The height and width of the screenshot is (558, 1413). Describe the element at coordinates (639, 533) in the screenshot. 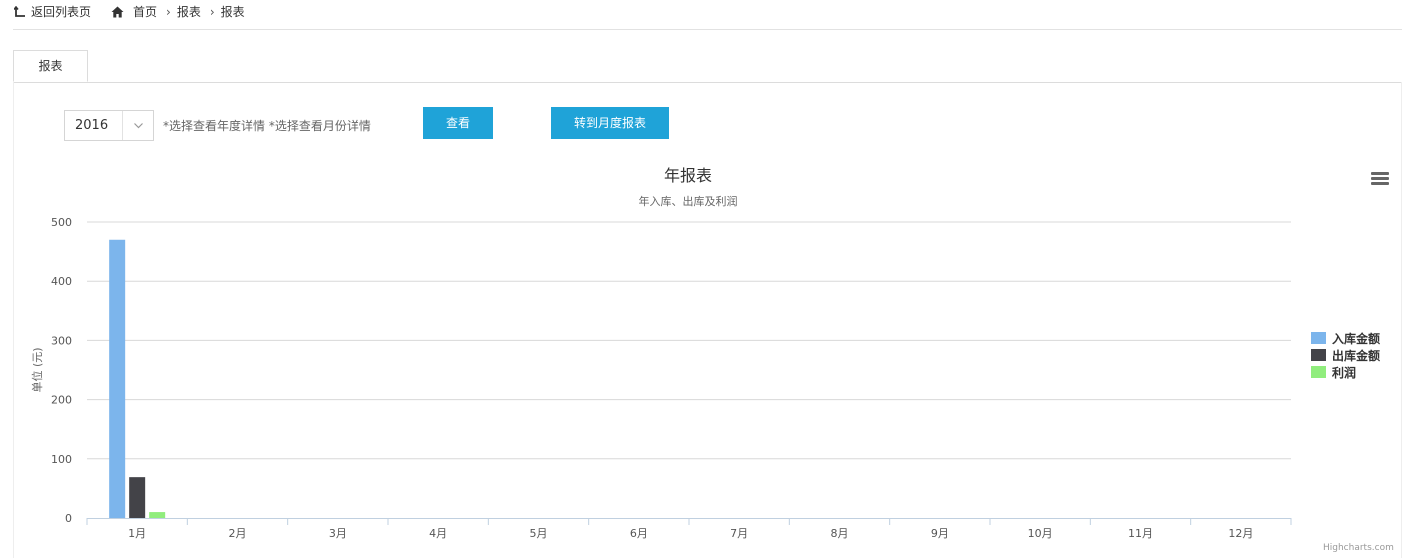

I see `x-tick-label: 6月` at that location.